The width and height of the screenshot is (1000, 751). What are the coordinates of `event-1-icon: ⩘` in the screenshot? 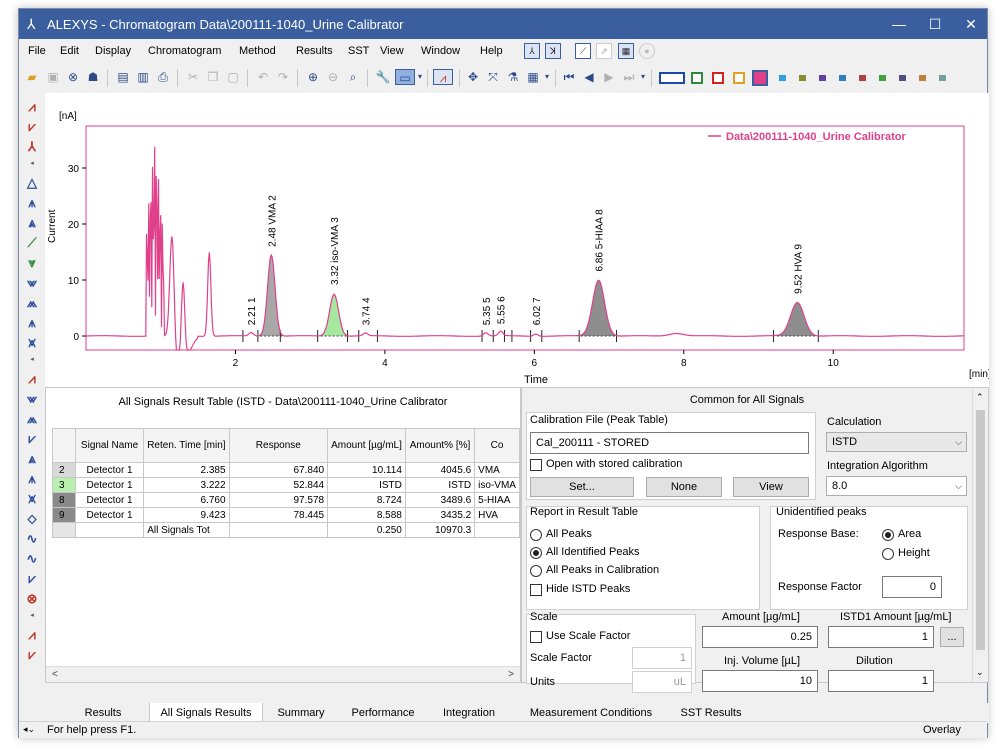 It's located at (32, 379).